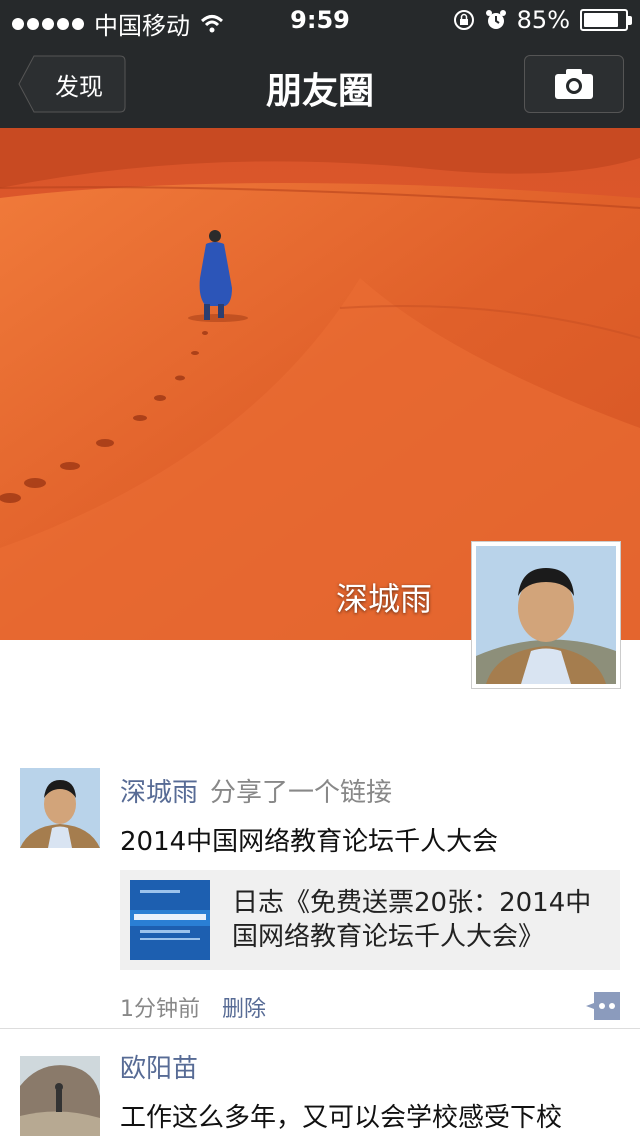 This screenshot has height=1136, width=640. Describe the element at coordinates (320, 20) in the screenshot. I see `status-bar: 中国移动 9:59 85%` at that location.